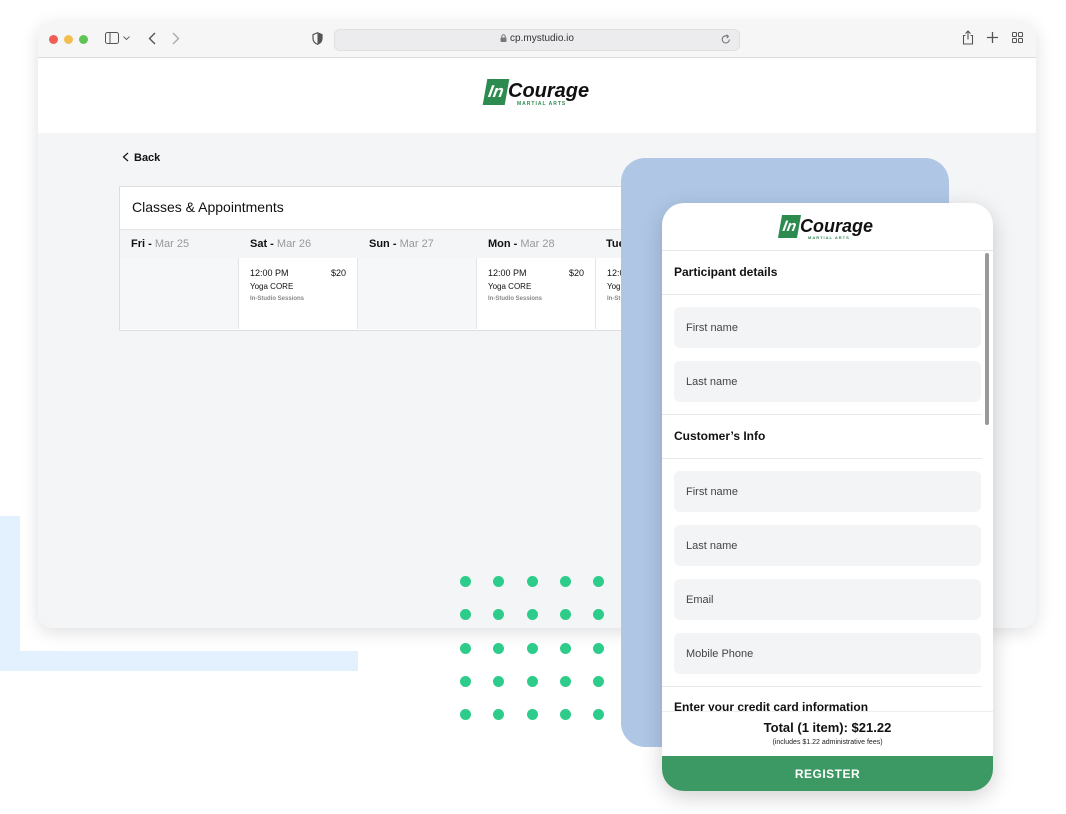  What do you see at coordinates (827, 727) in the screenshot?
I see `total-amount: Total (1 item): $21.22` at bounding box center [827, 727].